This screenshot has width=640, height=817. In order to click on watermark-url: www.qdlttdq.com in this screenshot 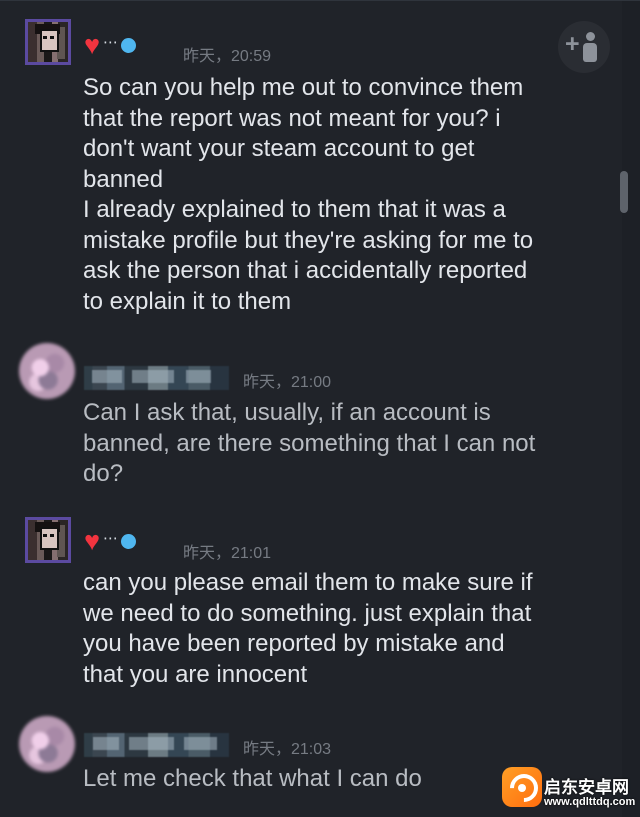, I will do `click(590, 802)`.